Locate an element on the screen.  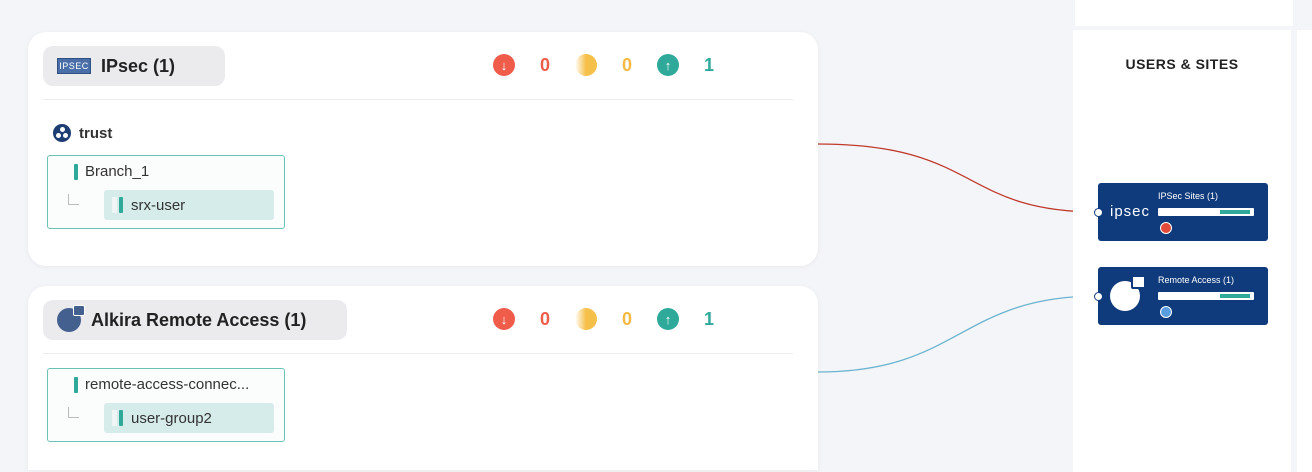
connector-name: Branch_1 is located at coordinates (117, 171).